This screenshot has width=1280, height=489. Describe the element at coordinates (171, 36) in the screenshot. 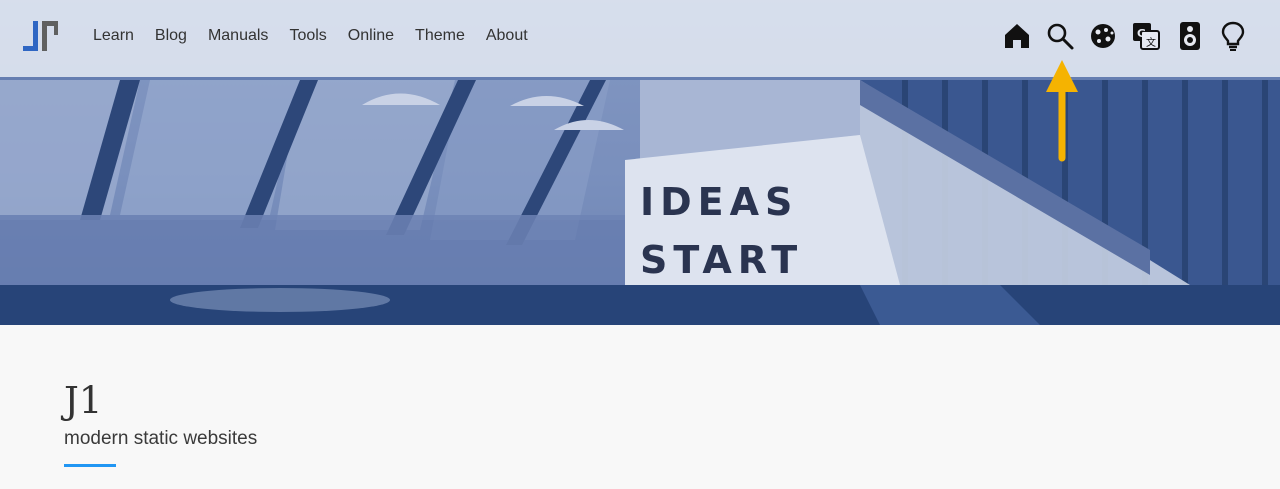

I see `nav-link-blog: Blog` at that location.